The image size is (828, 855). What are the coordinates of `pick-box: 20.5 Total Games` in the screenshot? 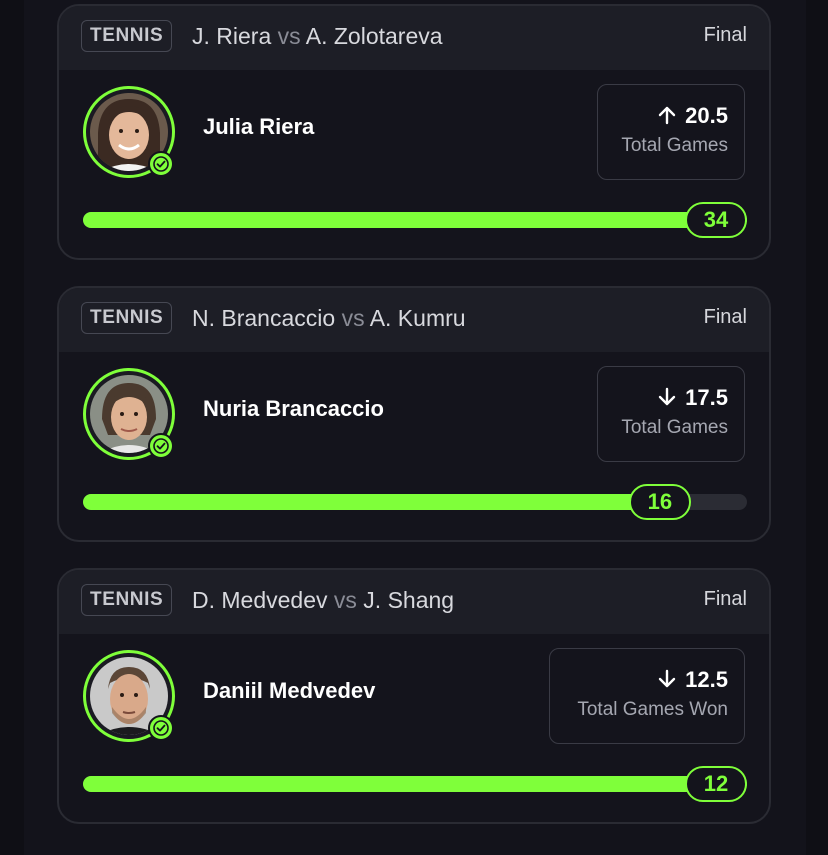 It's located at (671, 132).